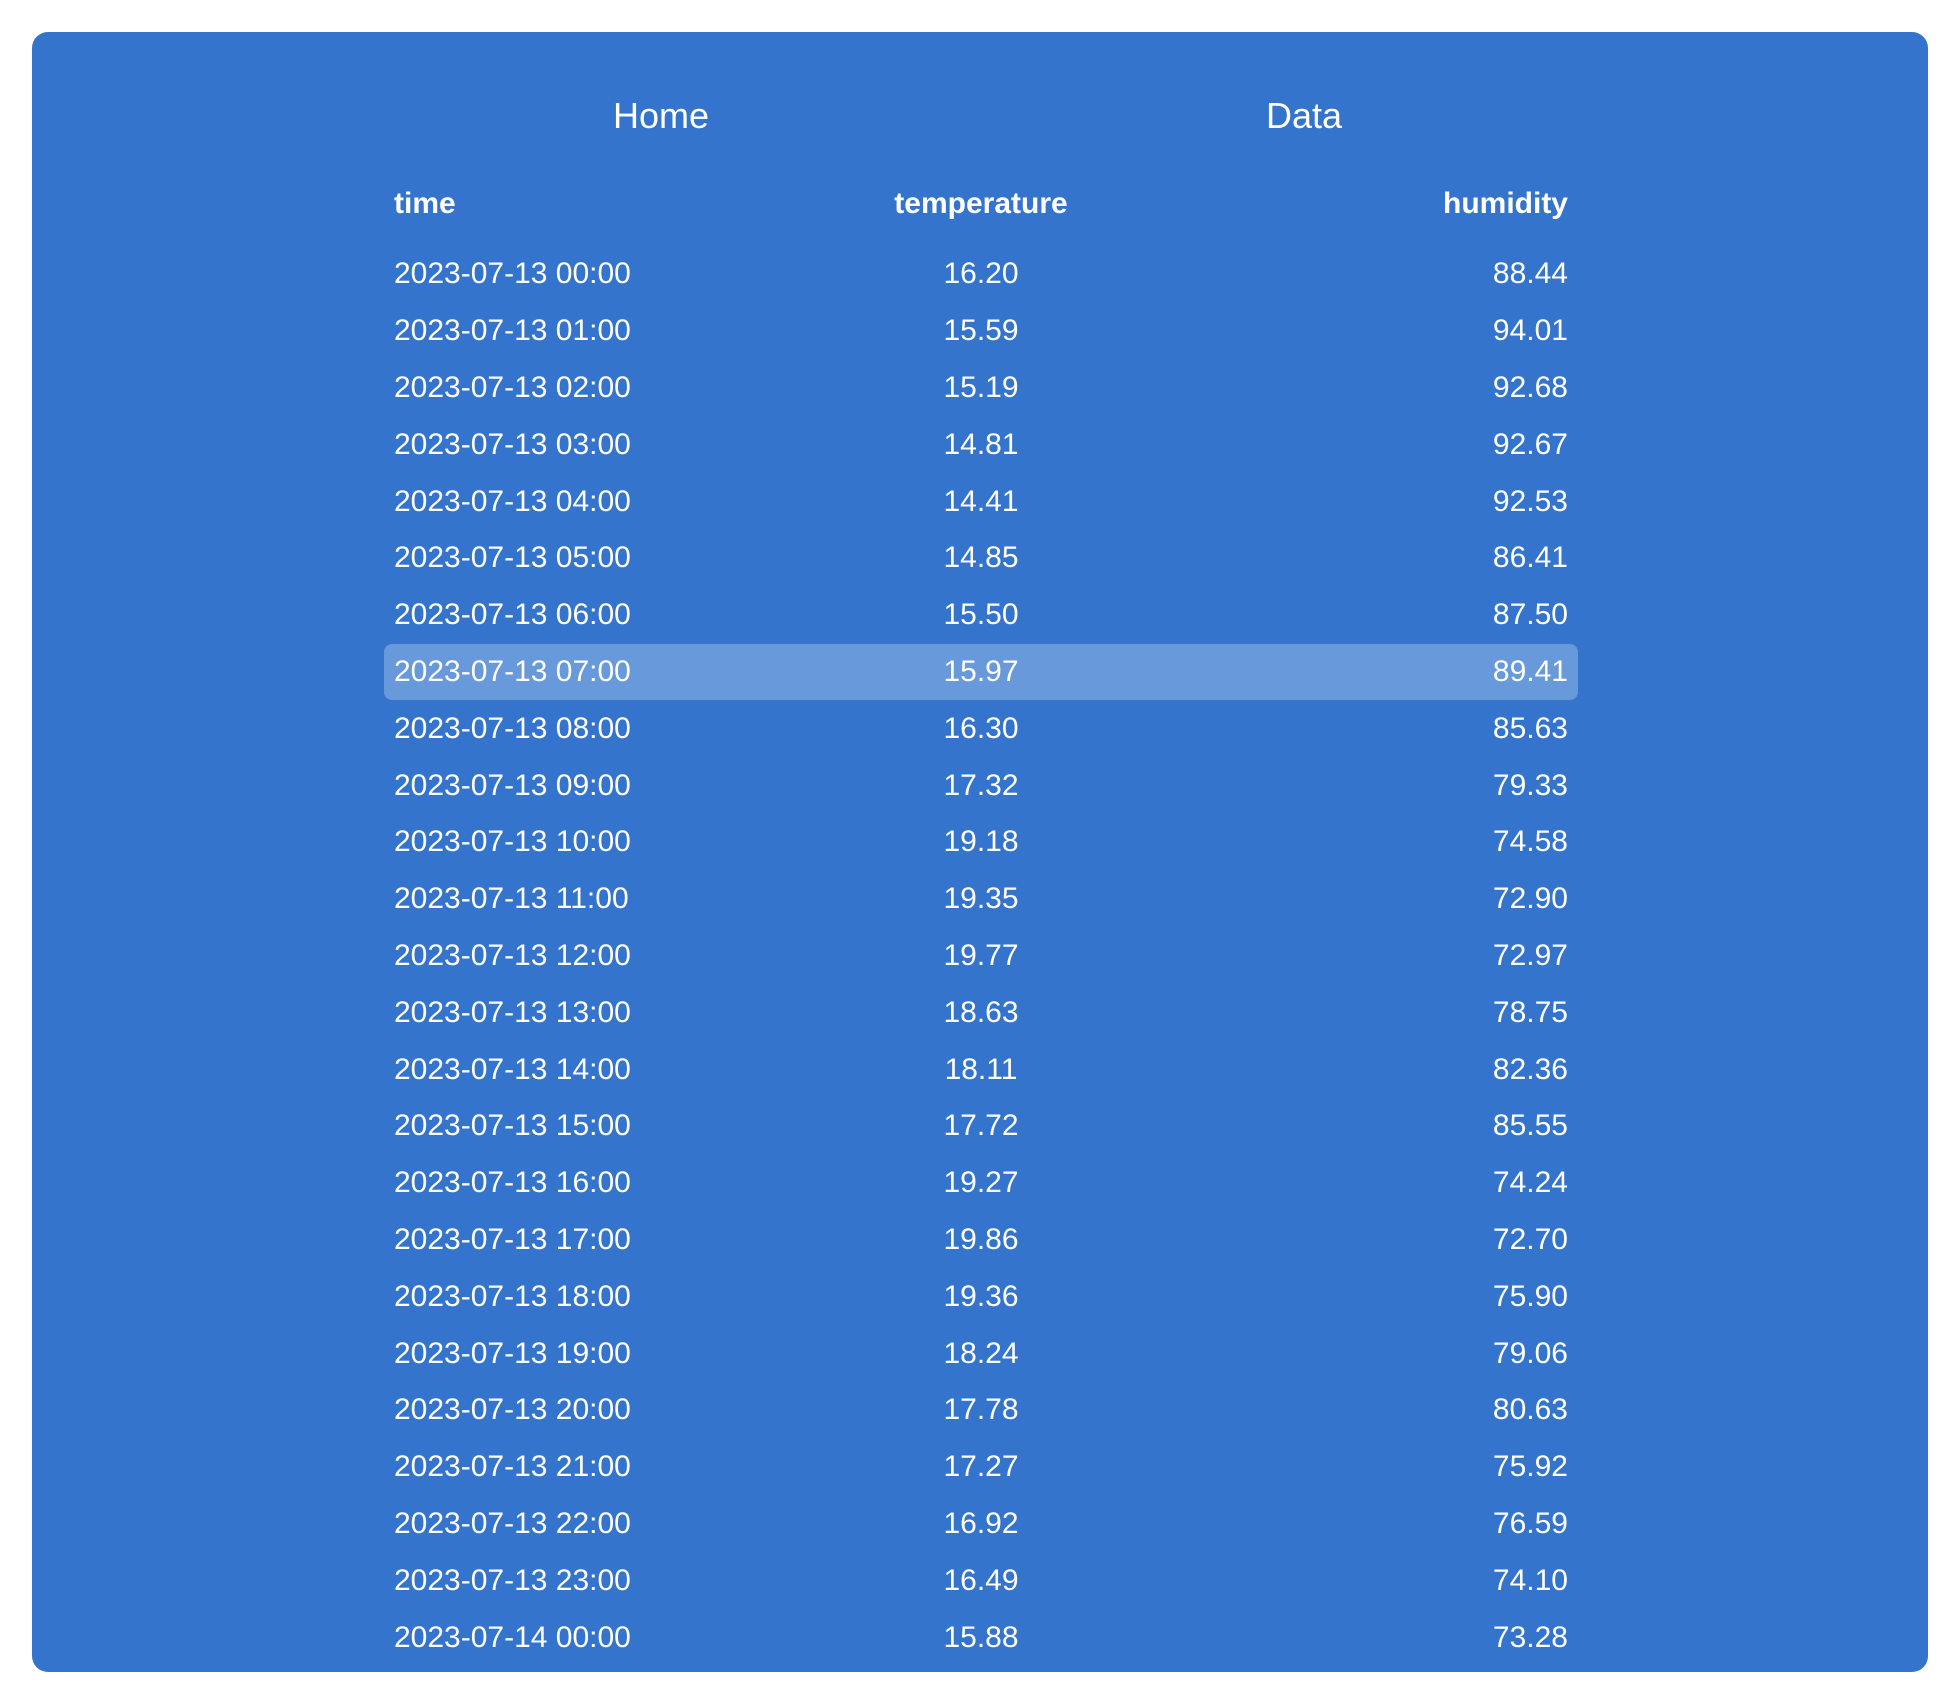 The image size is (1960, 1702). Describe the element at coordinates (1530, 1012) in the screenshot. I see `cell-humidity: 78.75` at that location.